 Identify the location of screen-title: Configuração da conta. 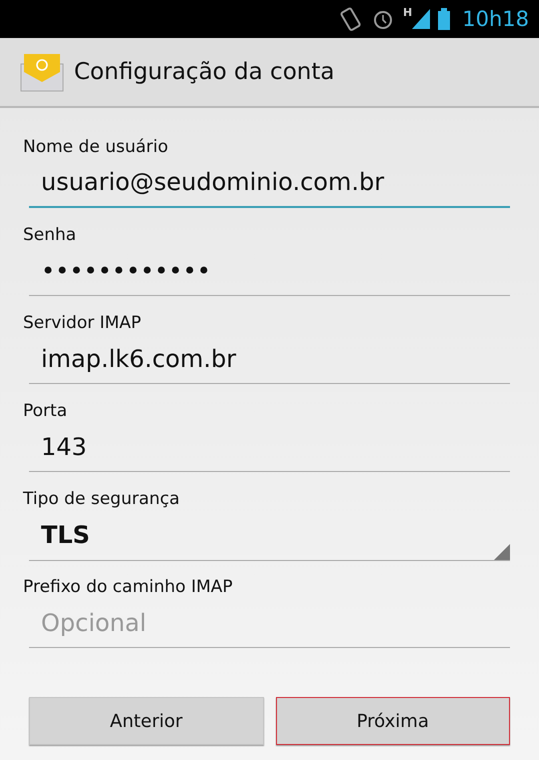
(204, 72).